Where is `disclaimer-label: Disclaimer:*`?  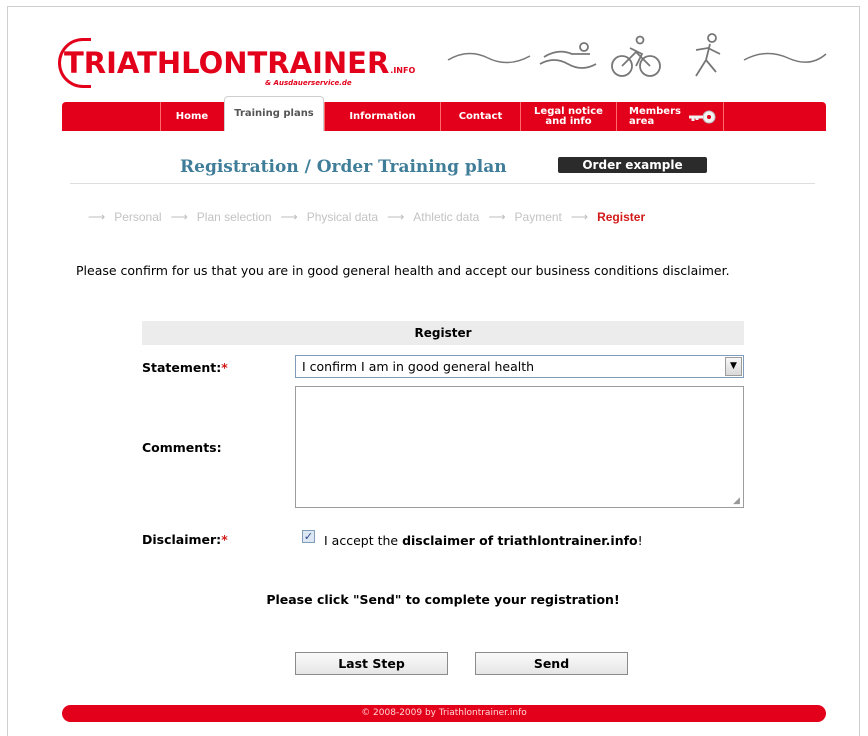
disclaimer-label: Disclaimer:* is located at coordinates (185, 539).